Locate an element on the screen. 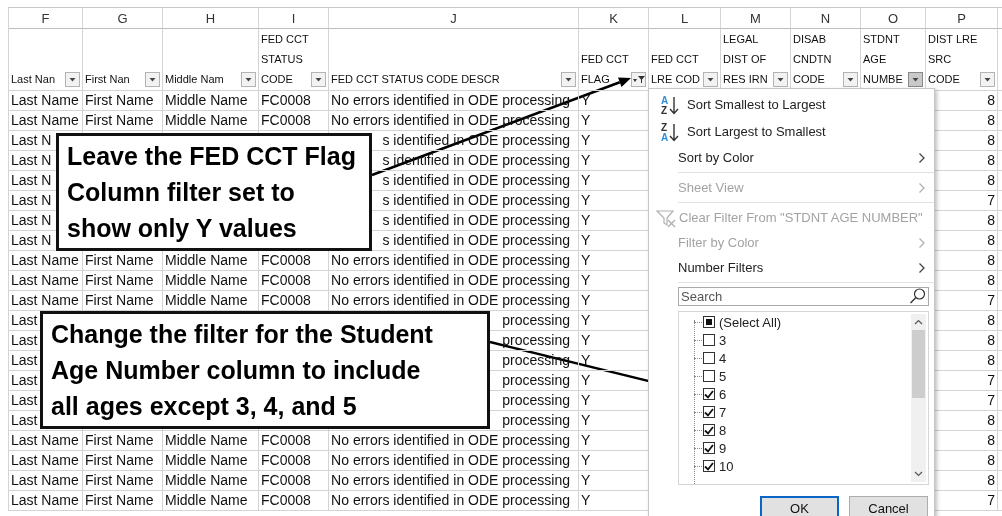 This screenshot has height=516, width=1002. column-header: O is located at coordinates (893, 18).